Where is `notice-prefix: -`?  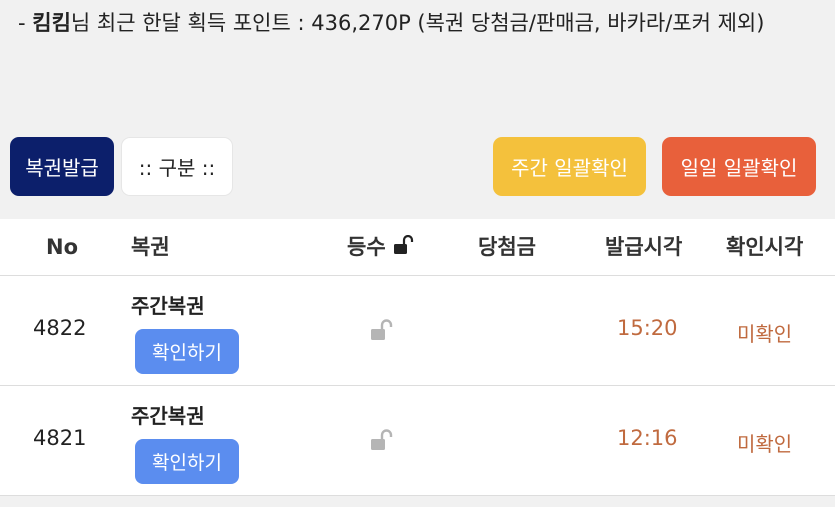 notice-prefix: - is located at coordinates (25, 23).